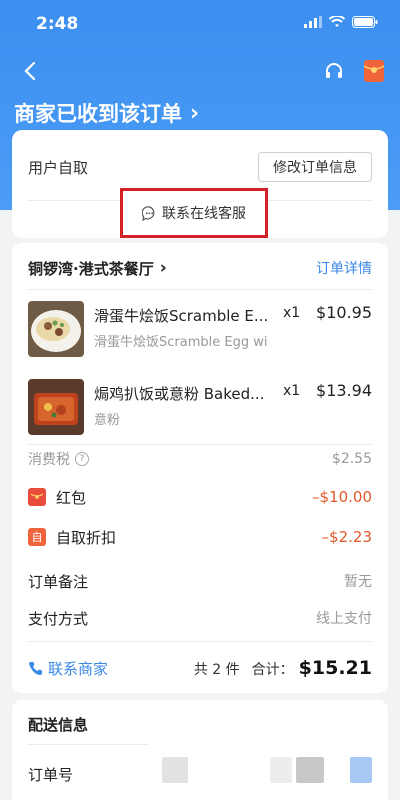 The height and width of the screenshot is (800, 400). I want to click on store-row: 铜锣湾·港式茶餐厅 › 订单详情, so click(200, 268).